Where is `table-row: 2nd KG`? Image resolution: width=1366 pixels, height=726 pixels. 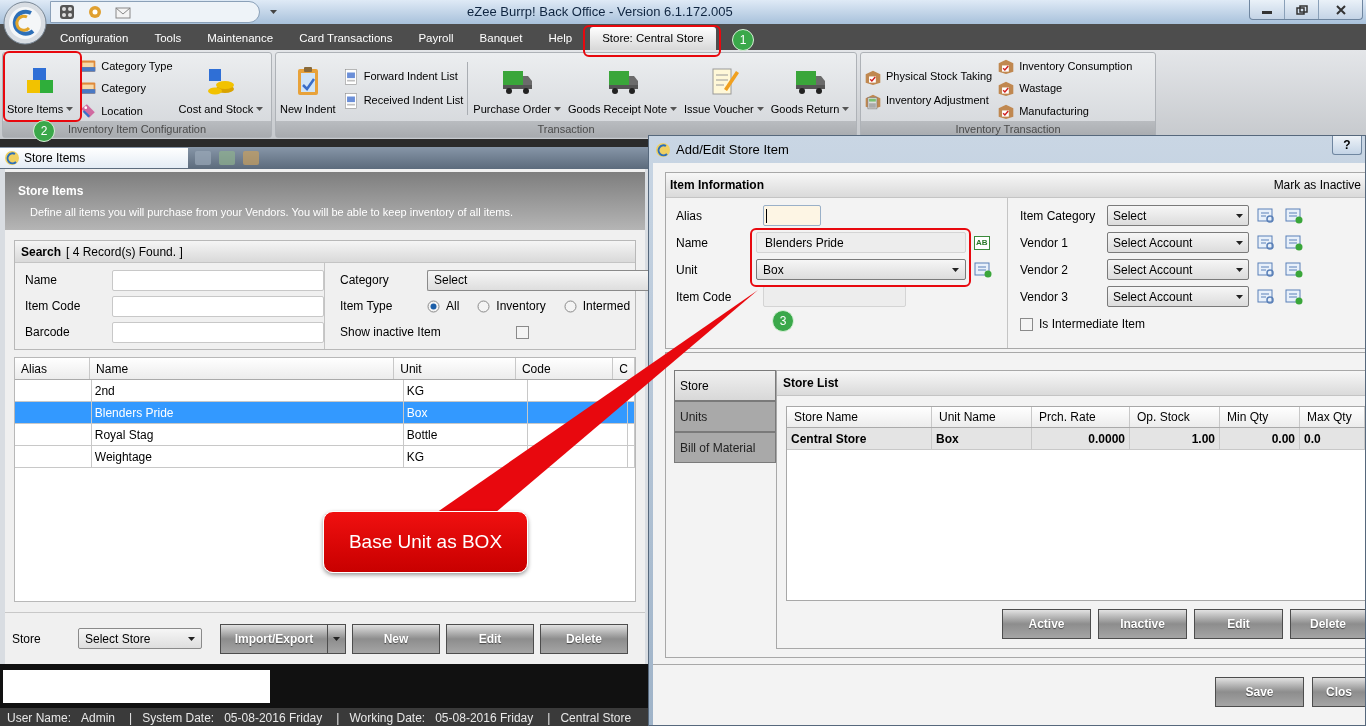
table-row: 2nd KG is located at coordinates (325, 391).